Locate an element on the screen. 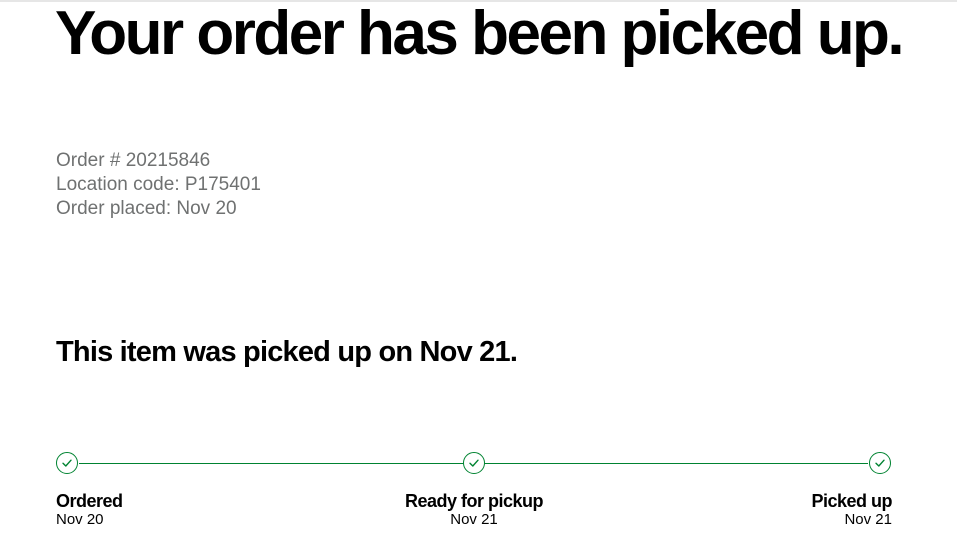  step-ready-label: Ready for pickup is located at coordinates (474, 501).